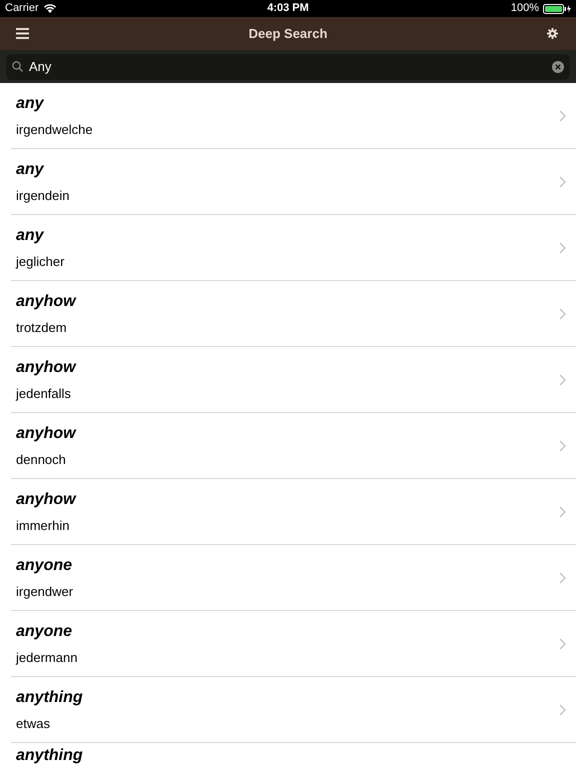  Describe the element at coordinates (33, 724) in the screenshot. I see `translation-text: etwas` at that location.